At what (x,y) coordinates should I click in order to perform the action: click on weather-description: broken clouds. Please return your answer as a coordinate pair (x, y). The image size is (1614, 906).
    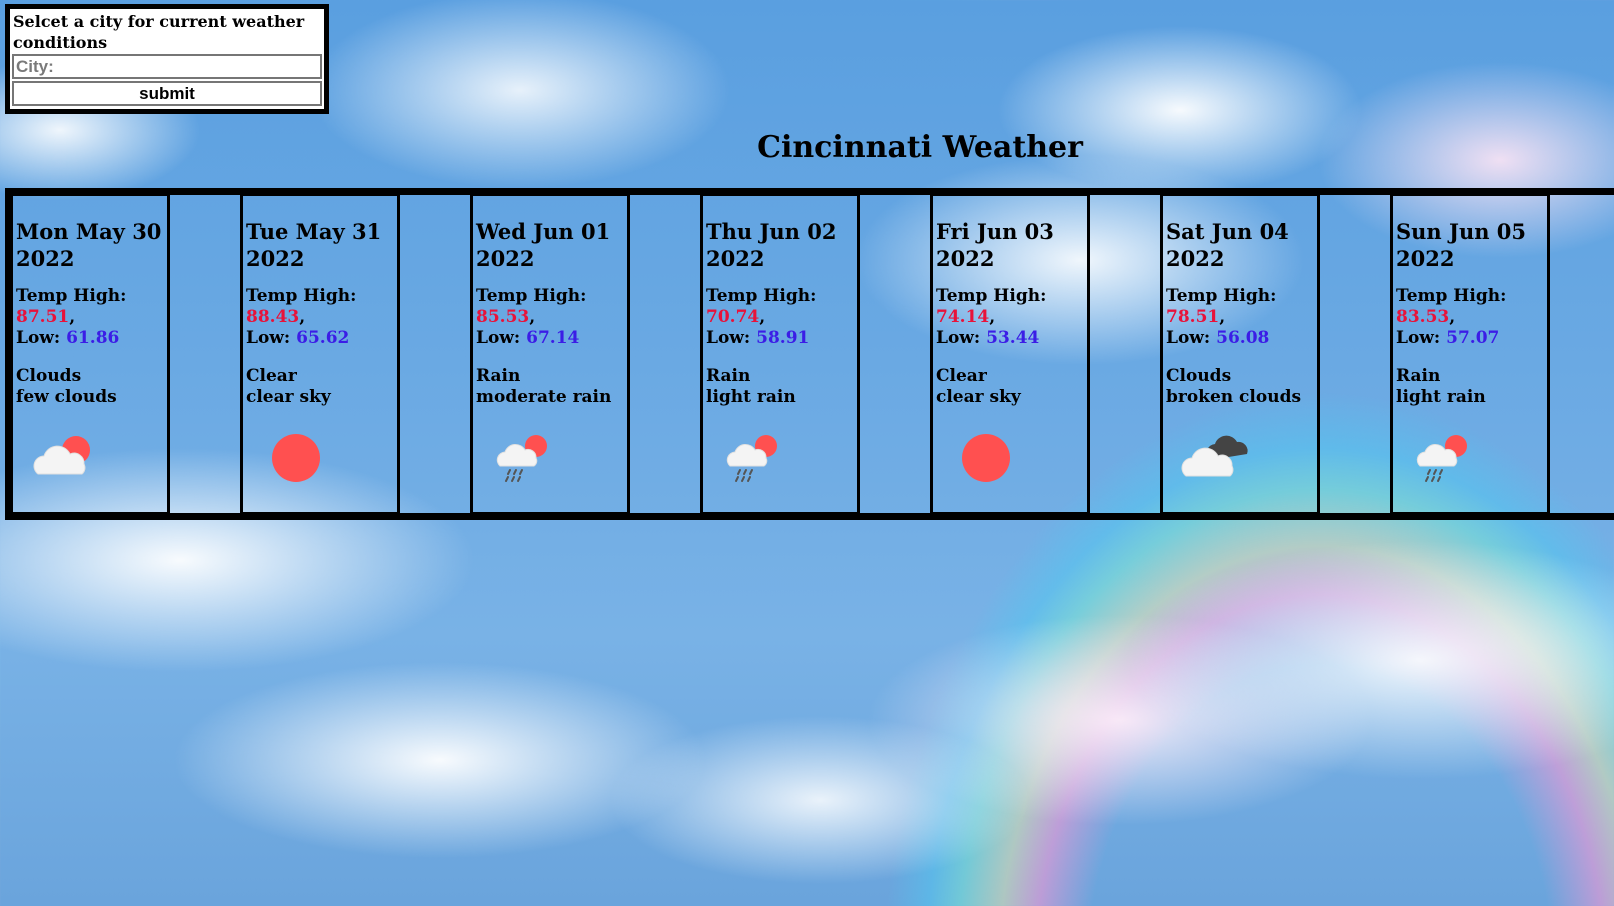
    Looking at the image, I should click on (1234, 397).